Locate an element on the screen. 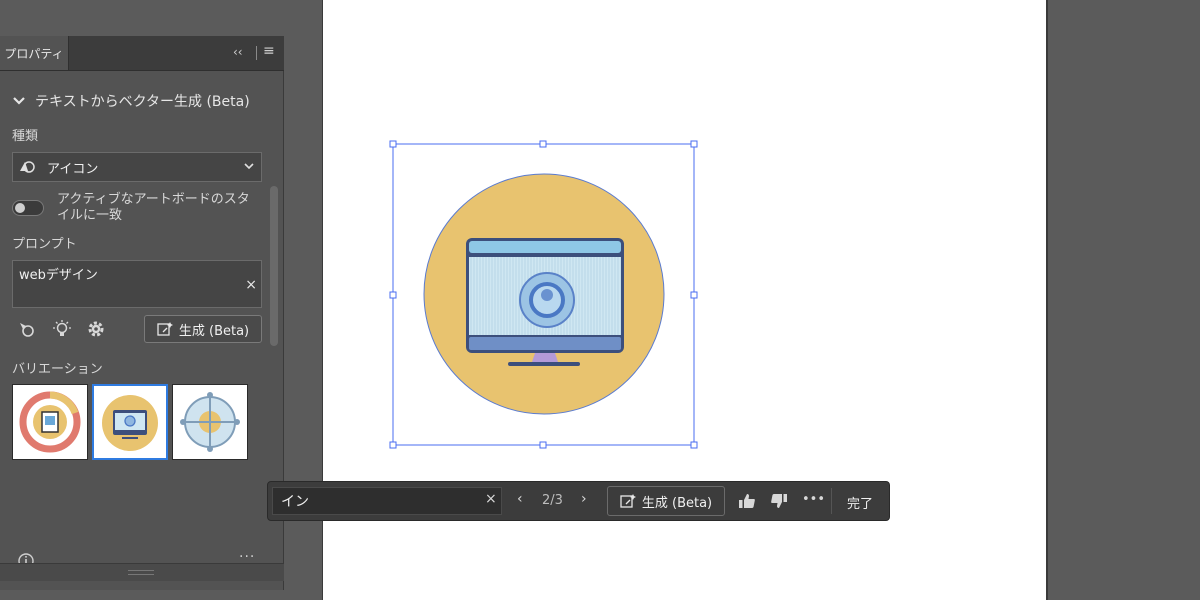 This screenshot has width=1200, height=600. taskbar-generate-label: 生成 (Beta) is located at coordinates (677, 503).